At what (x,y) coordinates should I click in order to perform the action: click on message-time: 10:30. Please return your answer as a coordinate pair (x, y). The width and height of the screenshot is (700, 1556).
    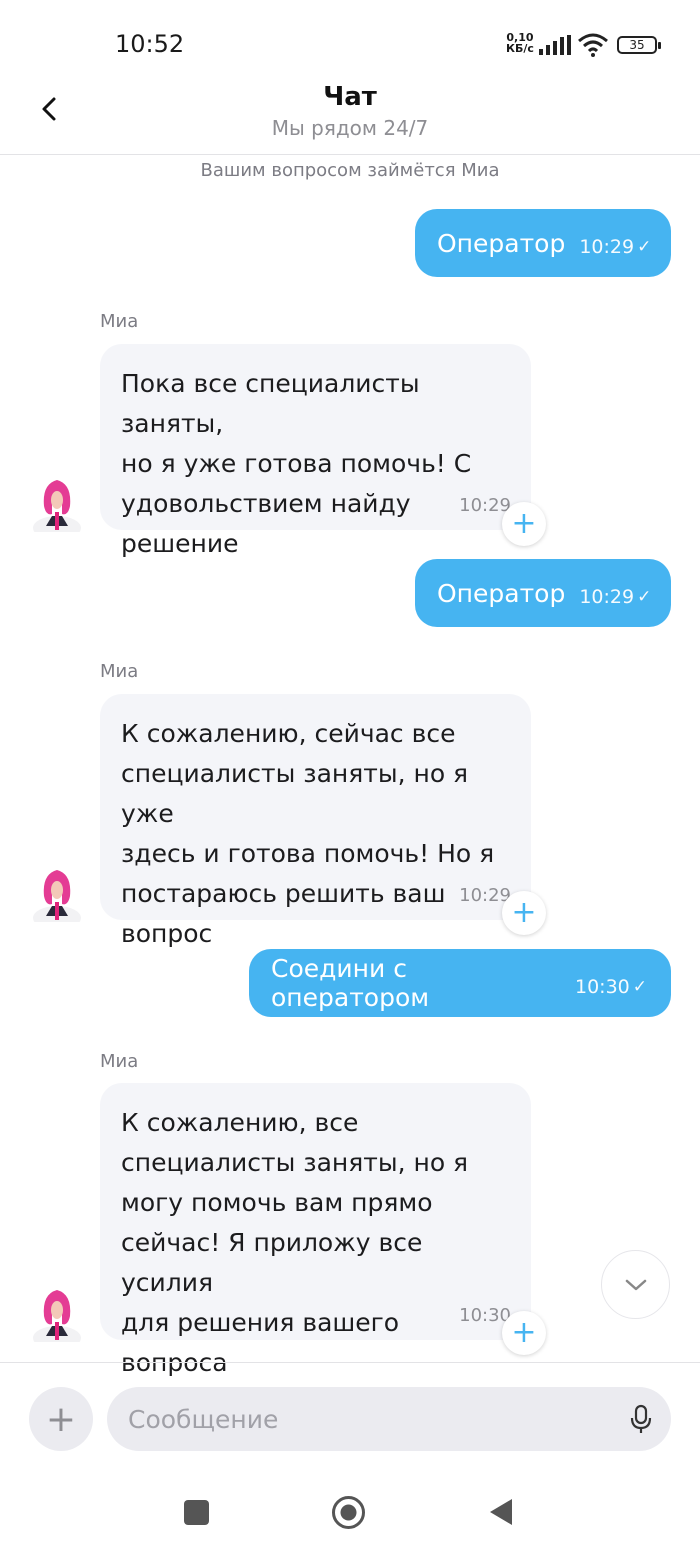
    Looking at the image, I should click on (602, 987).